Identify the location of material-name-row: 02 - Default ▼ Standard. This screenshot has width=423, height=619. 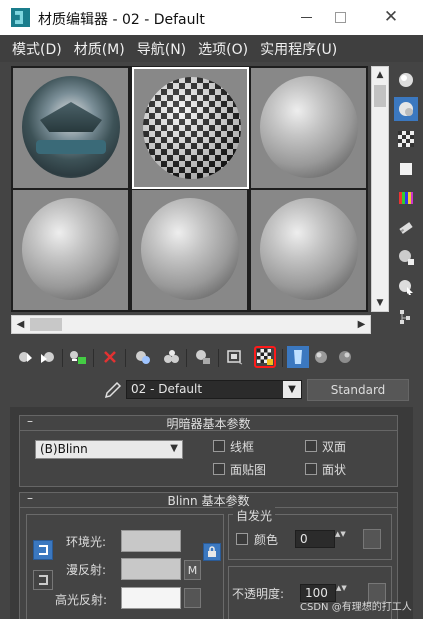
(211, 390).